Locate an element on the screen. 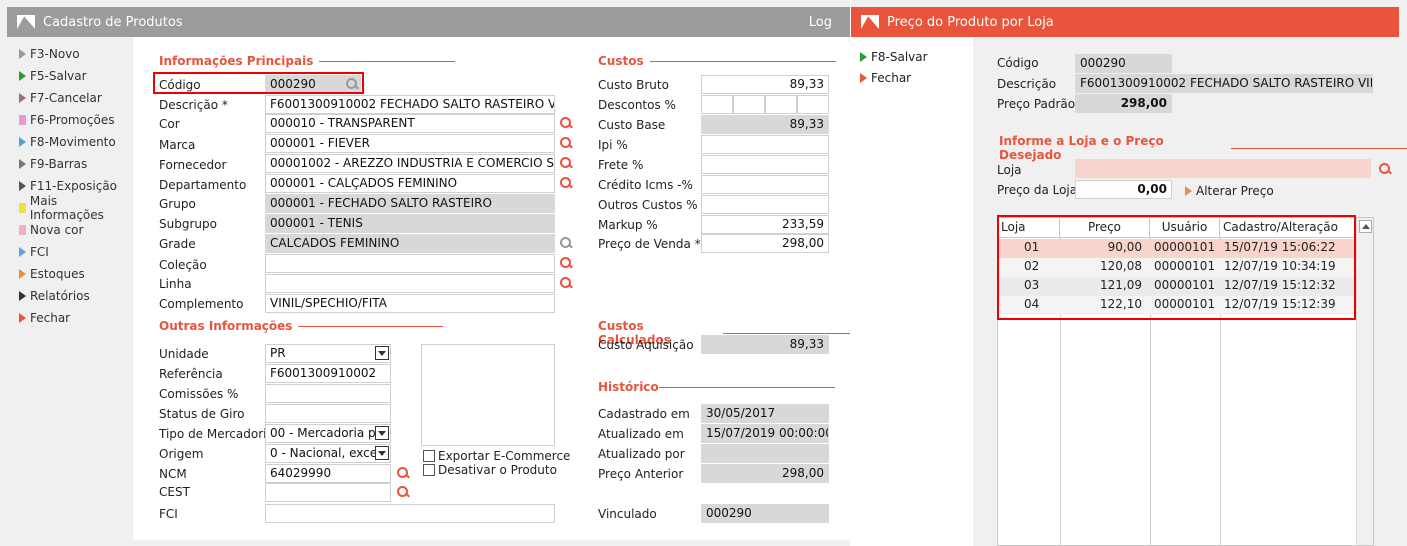 The image size is (1407, 546). preco-loja-field: 0,00 is located at coordinates (1123, 189).